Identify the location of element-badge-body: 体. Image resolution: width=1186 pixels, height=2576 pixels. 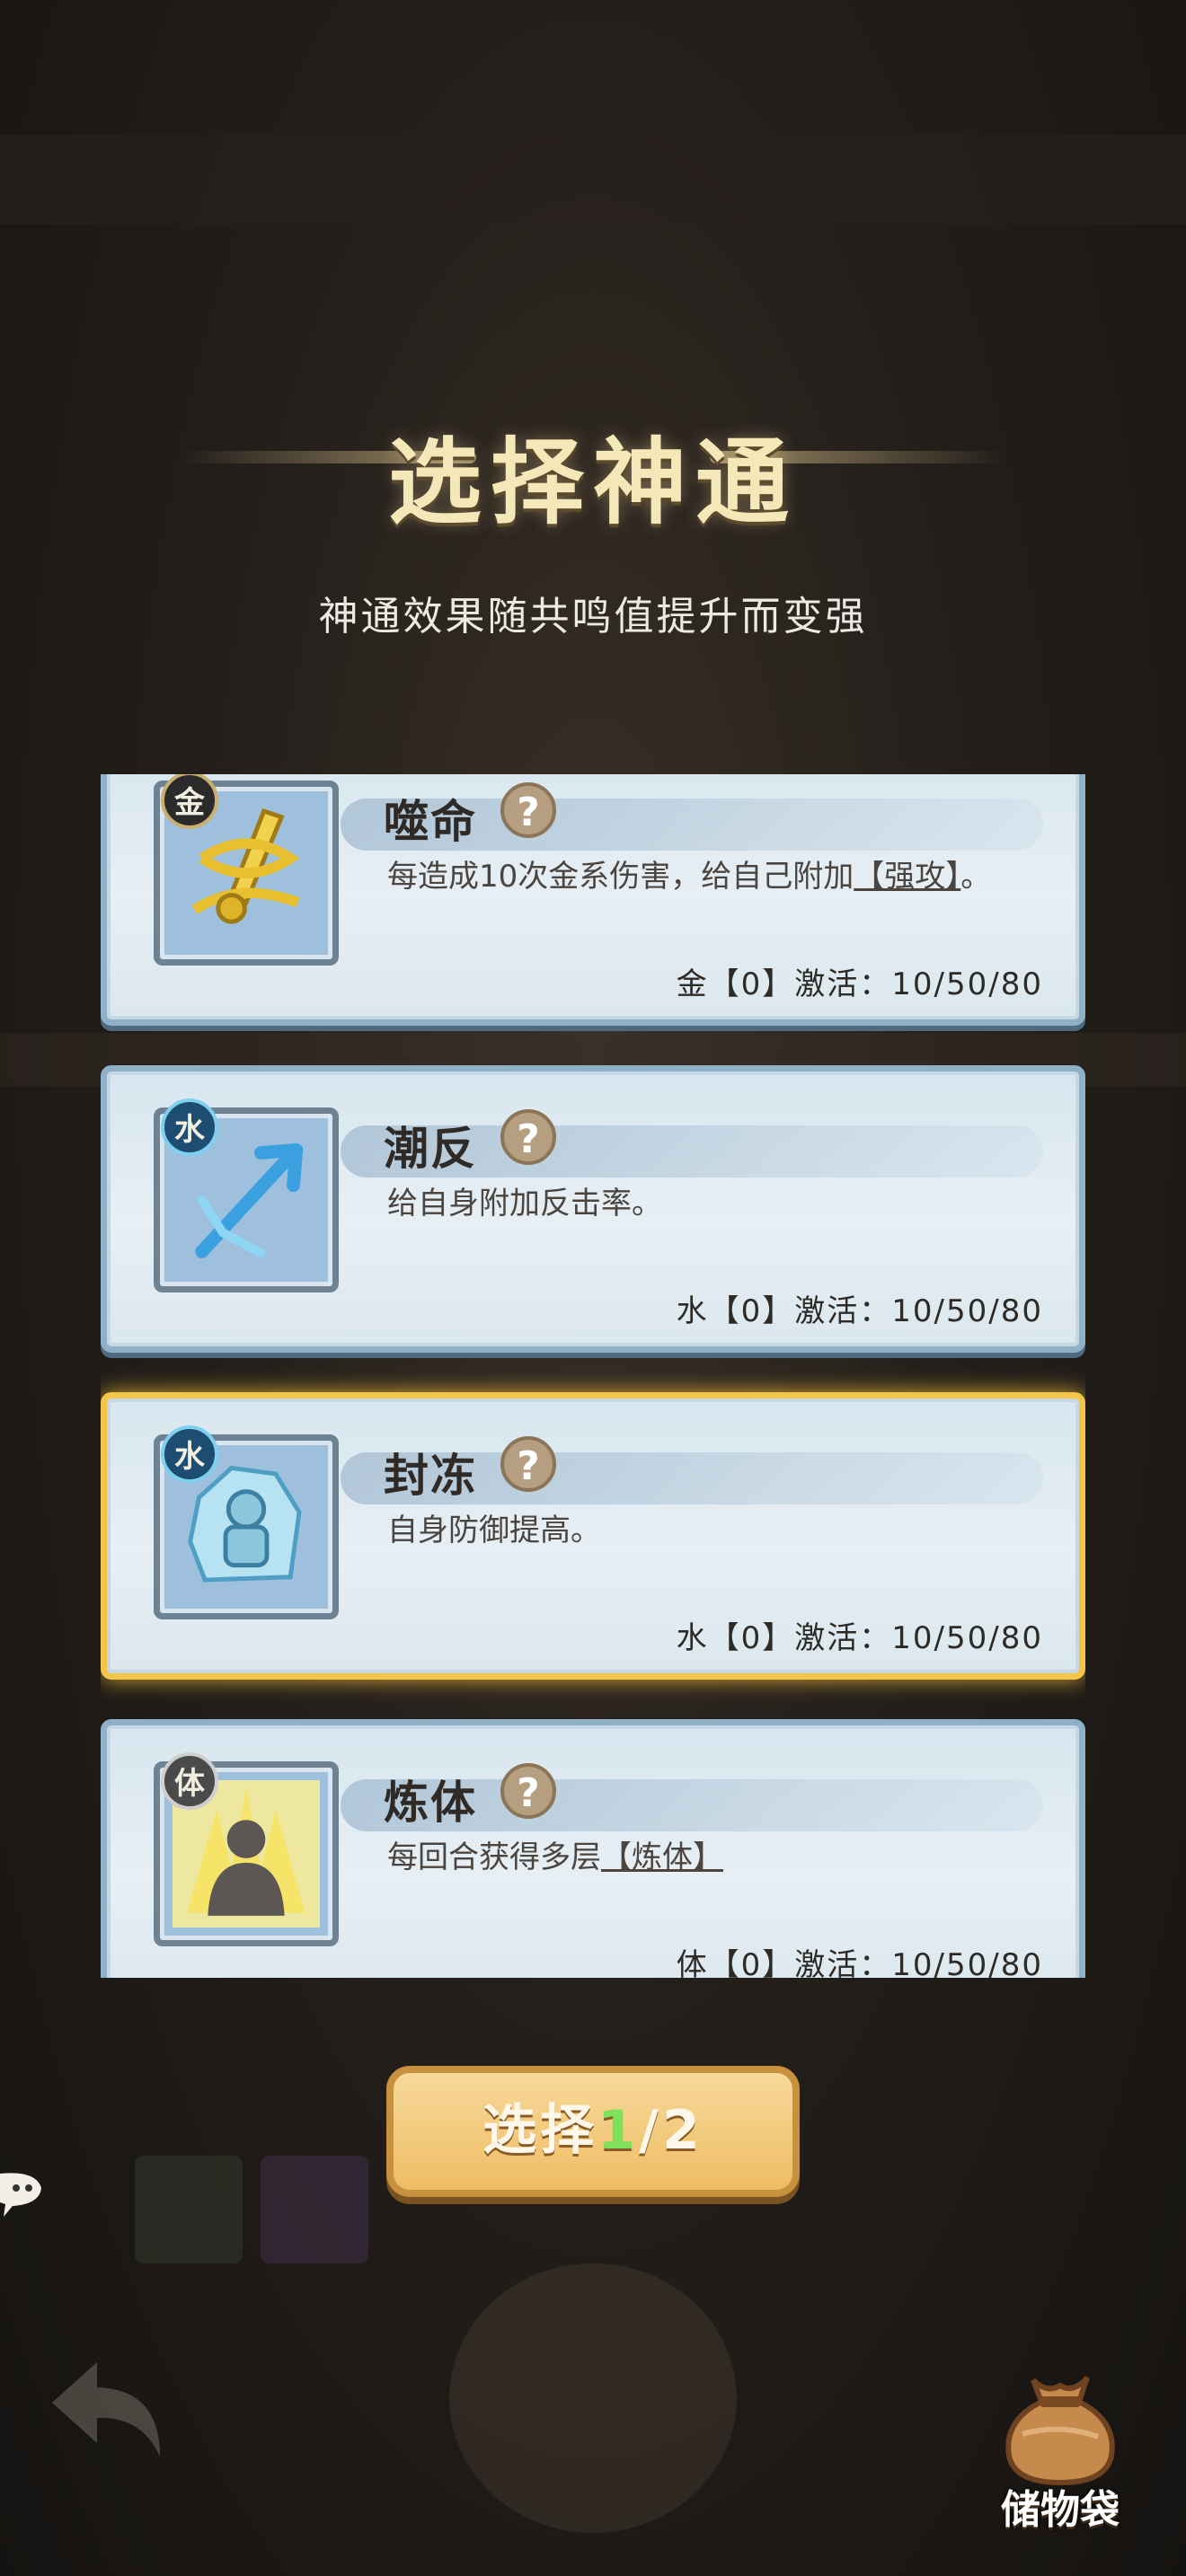
(189, 1781).